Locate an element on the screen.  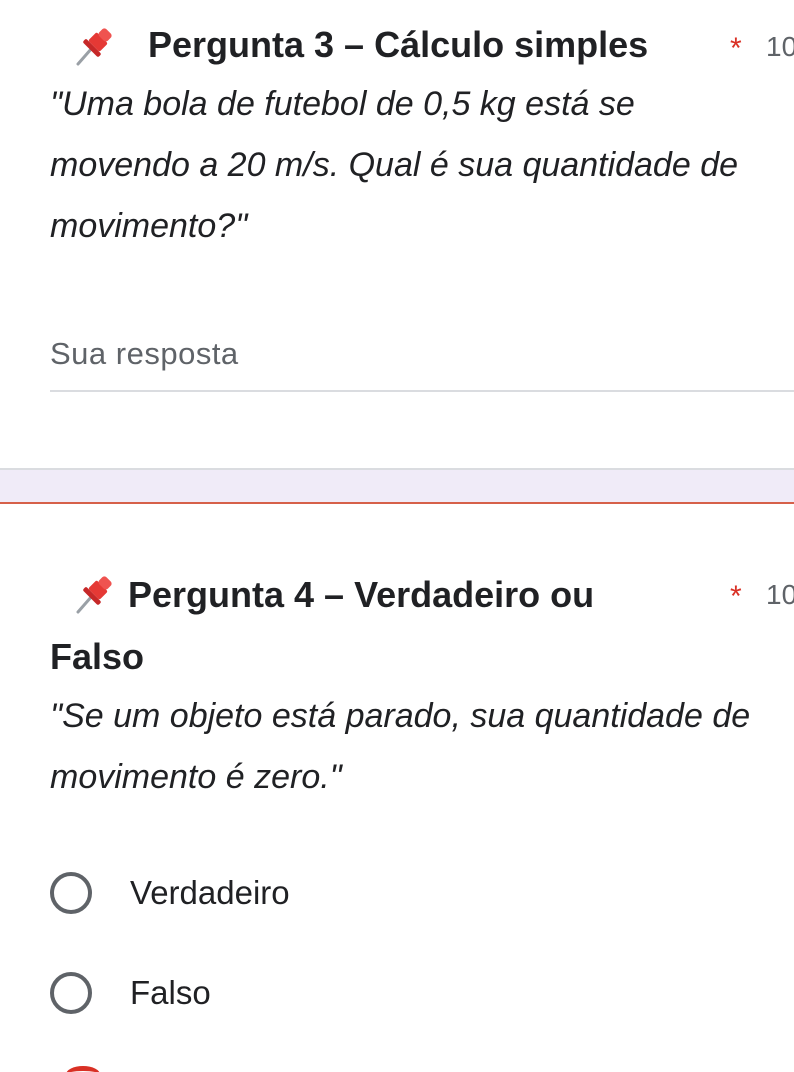
question-header: Pergunta 4 – Verdadeiro ou Falso * 10 is located at coordinates (422, 627).